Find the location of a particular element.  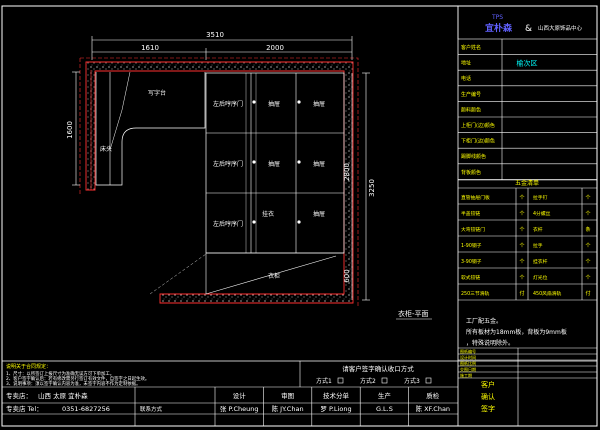

dim-right-outer: 3250 is located at coordinates (372, 188).